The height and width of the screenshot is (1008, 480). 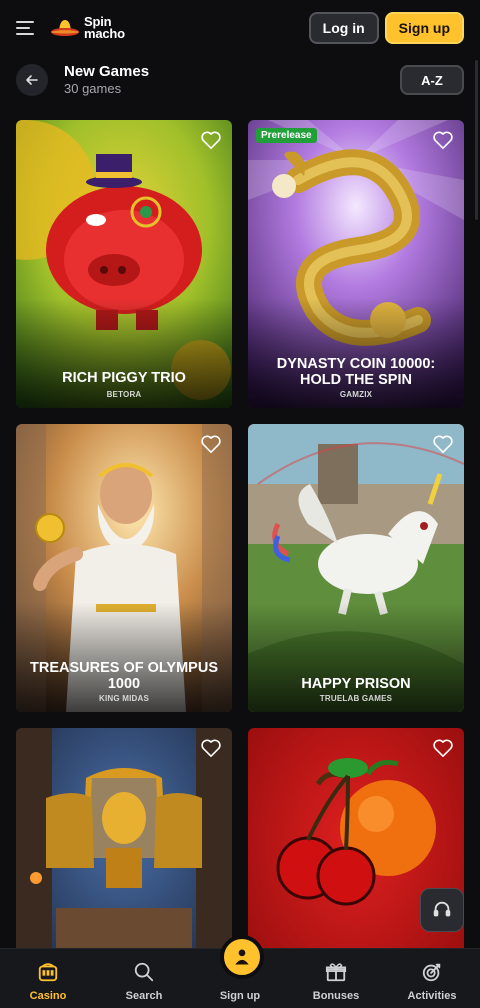 I want to click on game-provider: TRUELAB GAMES, so click(x=356, y=698).